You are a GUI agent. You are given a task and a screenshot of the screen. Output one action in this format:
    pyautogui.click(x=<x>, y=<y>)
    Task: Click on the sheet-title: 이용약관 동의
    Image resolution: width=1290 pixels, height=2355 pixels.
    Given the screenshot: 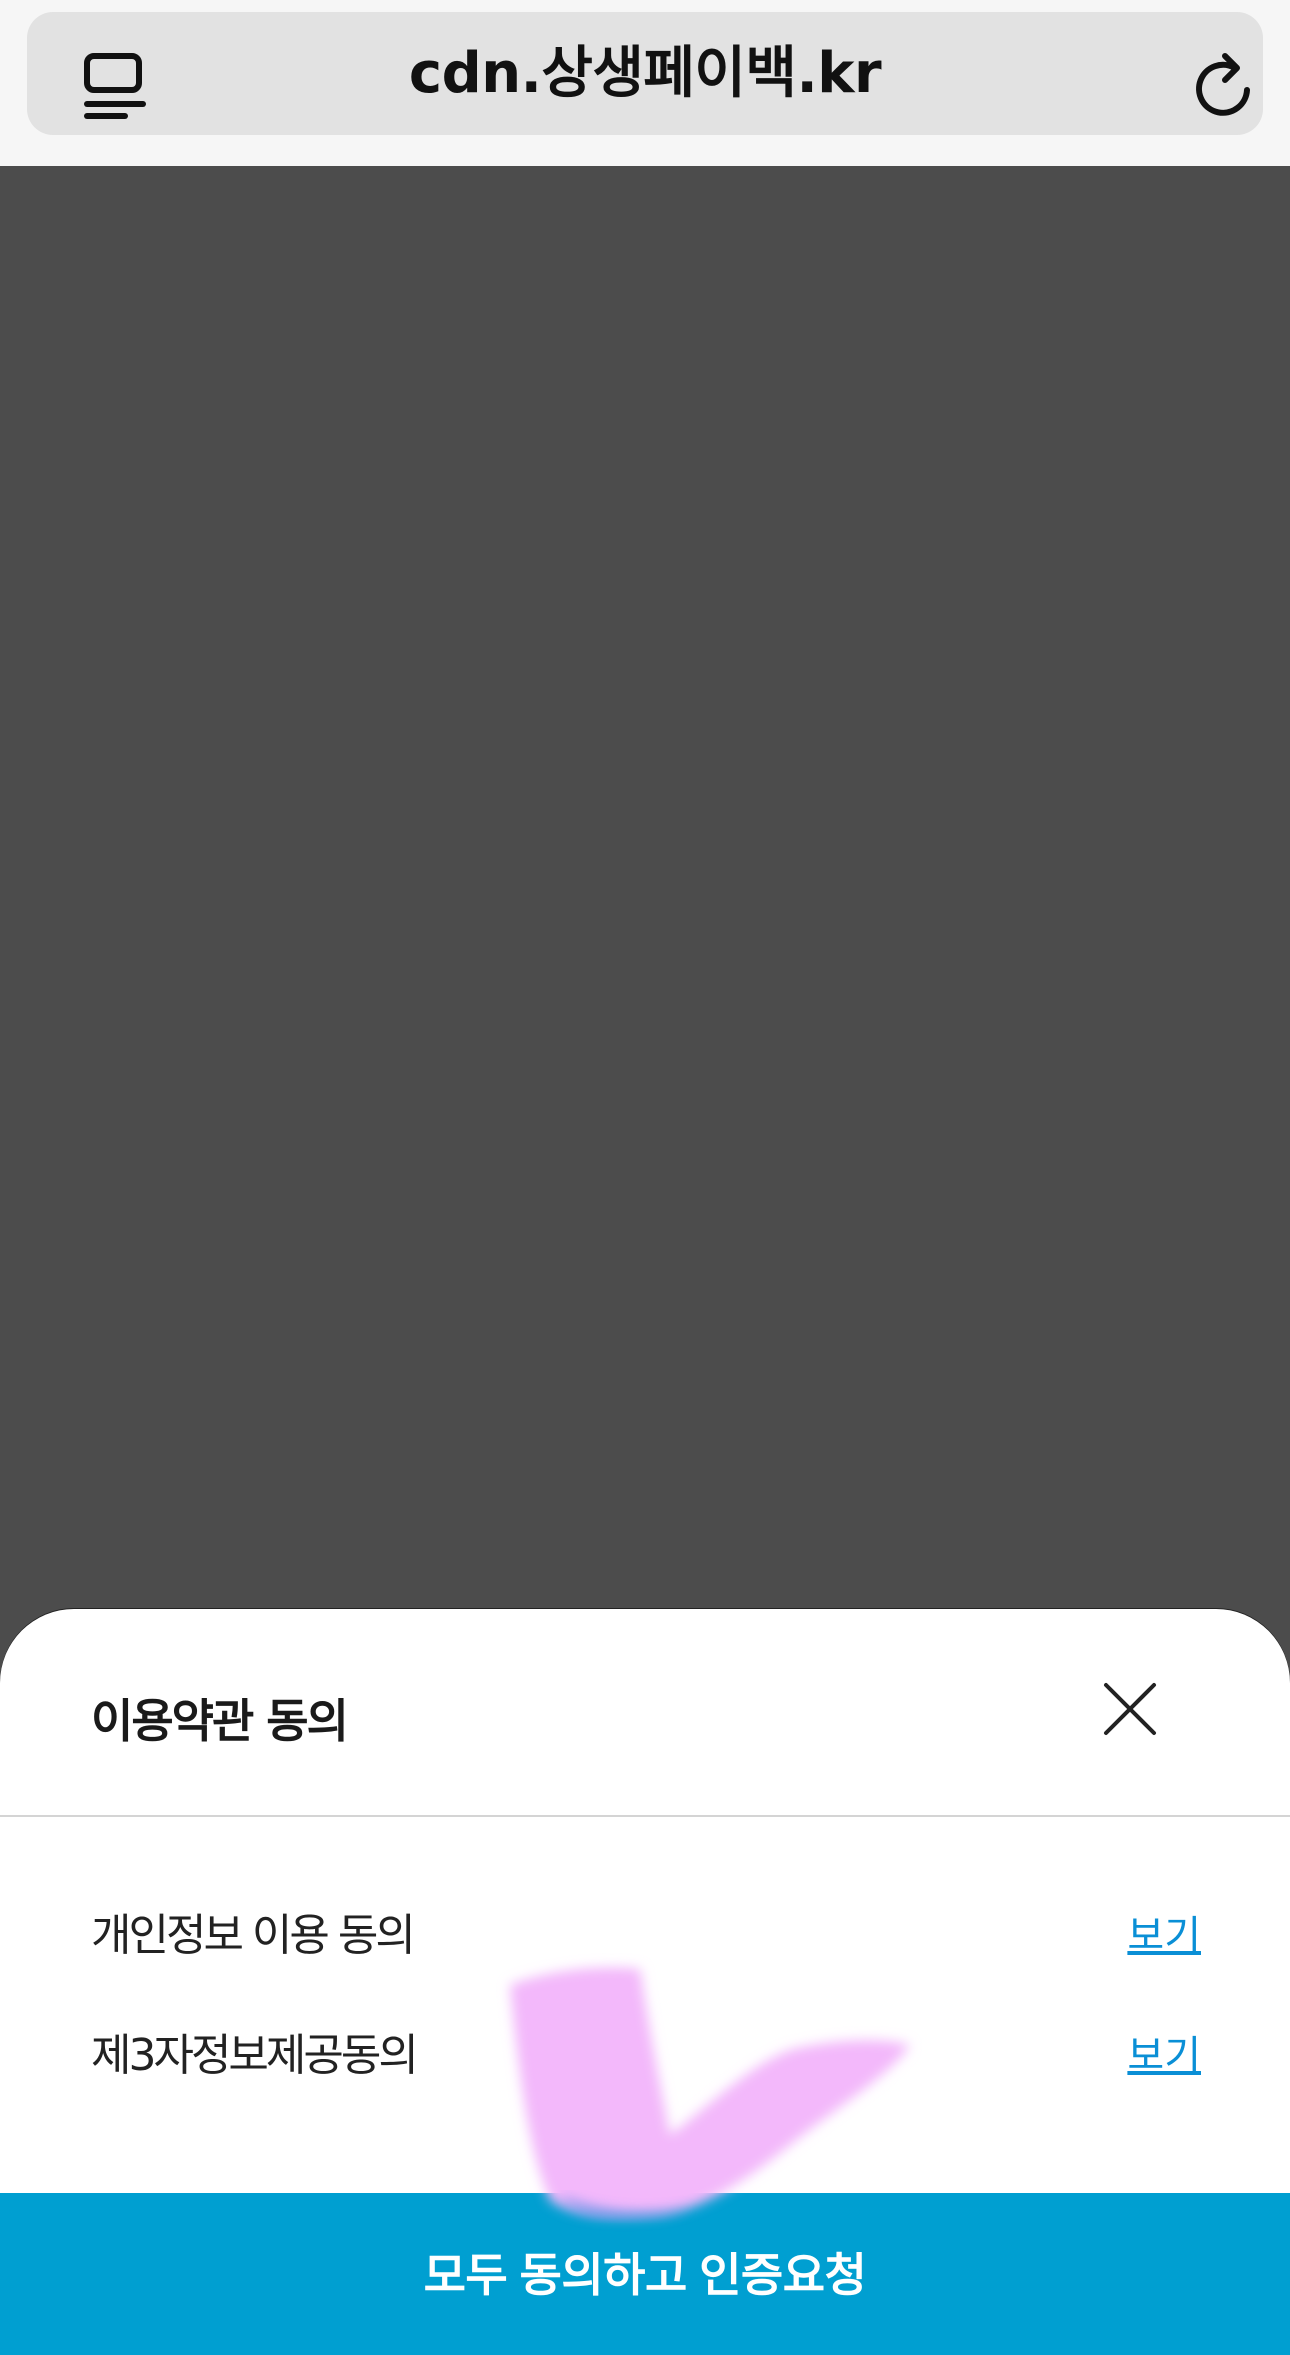 What is the action you would take?
    pyautogui.click(x=220, y=1721)
    